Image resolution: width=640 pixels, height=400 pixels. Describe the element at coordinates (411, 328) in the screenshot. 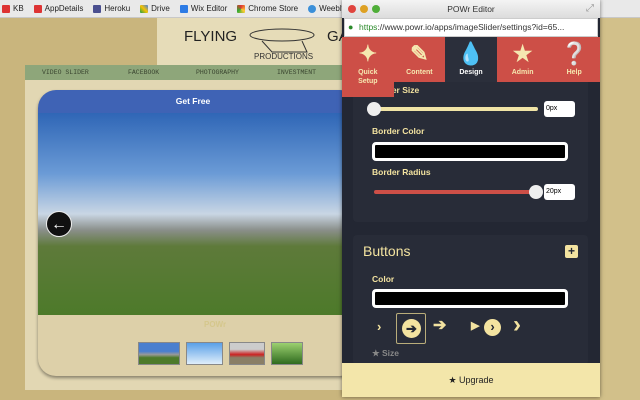

I see `circle-arrow-icon: ➔` at that location.